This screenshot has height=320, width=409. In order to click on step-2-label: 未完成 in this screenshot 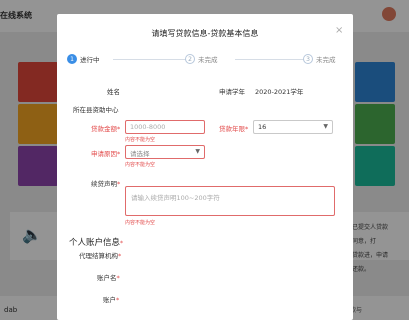, I will do `click(208, 60)`.